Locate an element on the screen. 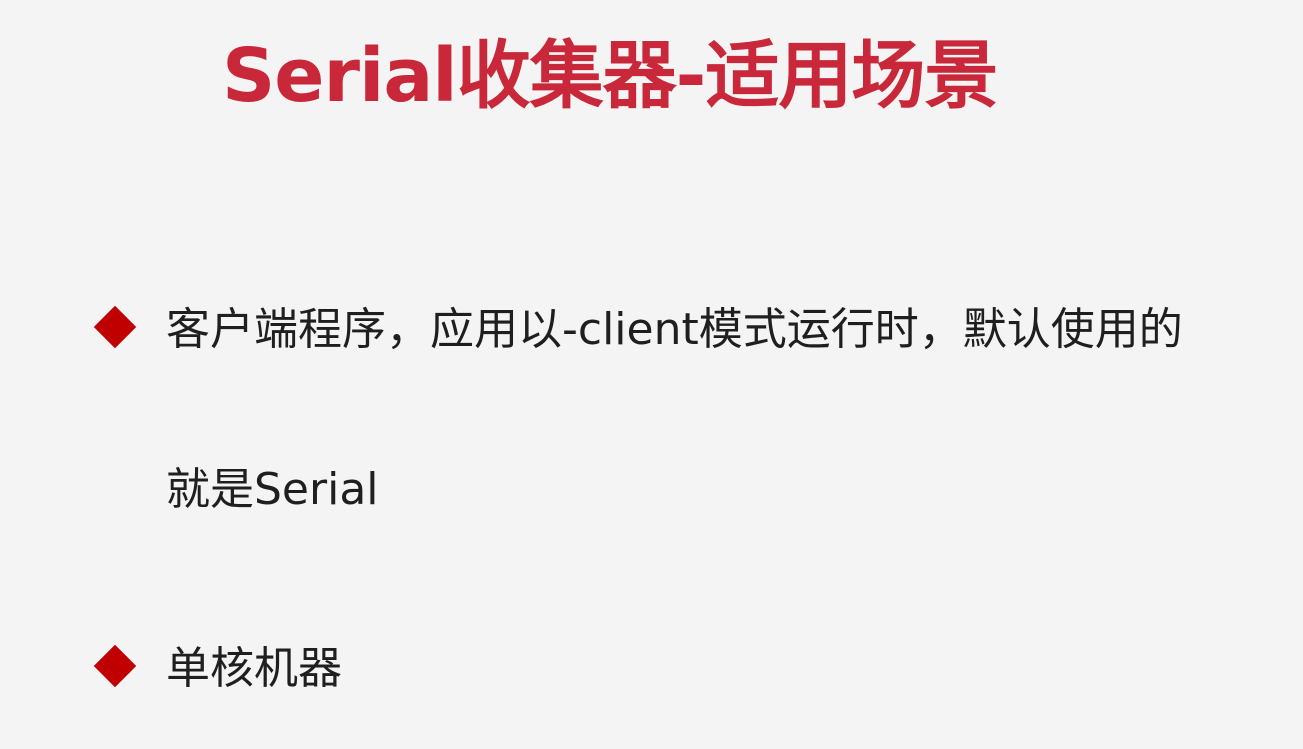 The image size is (1303, 749). slide-title: Serial收集器-适用场景 is located at coordinates (610, 76).